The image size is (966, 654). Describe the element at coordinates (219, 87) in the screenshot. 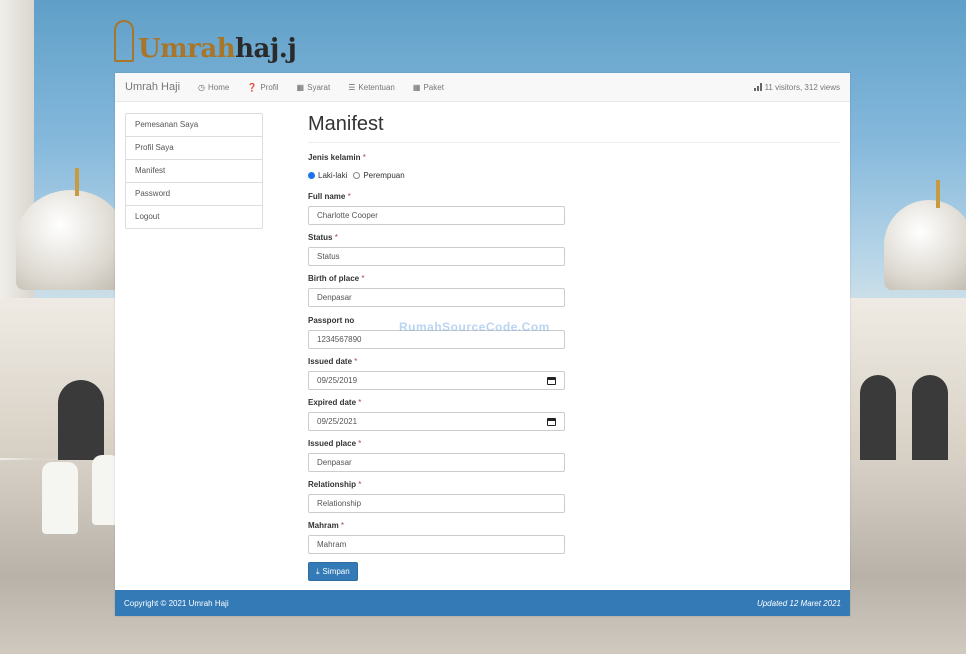

I see `nav-home-label: Home` at that location.